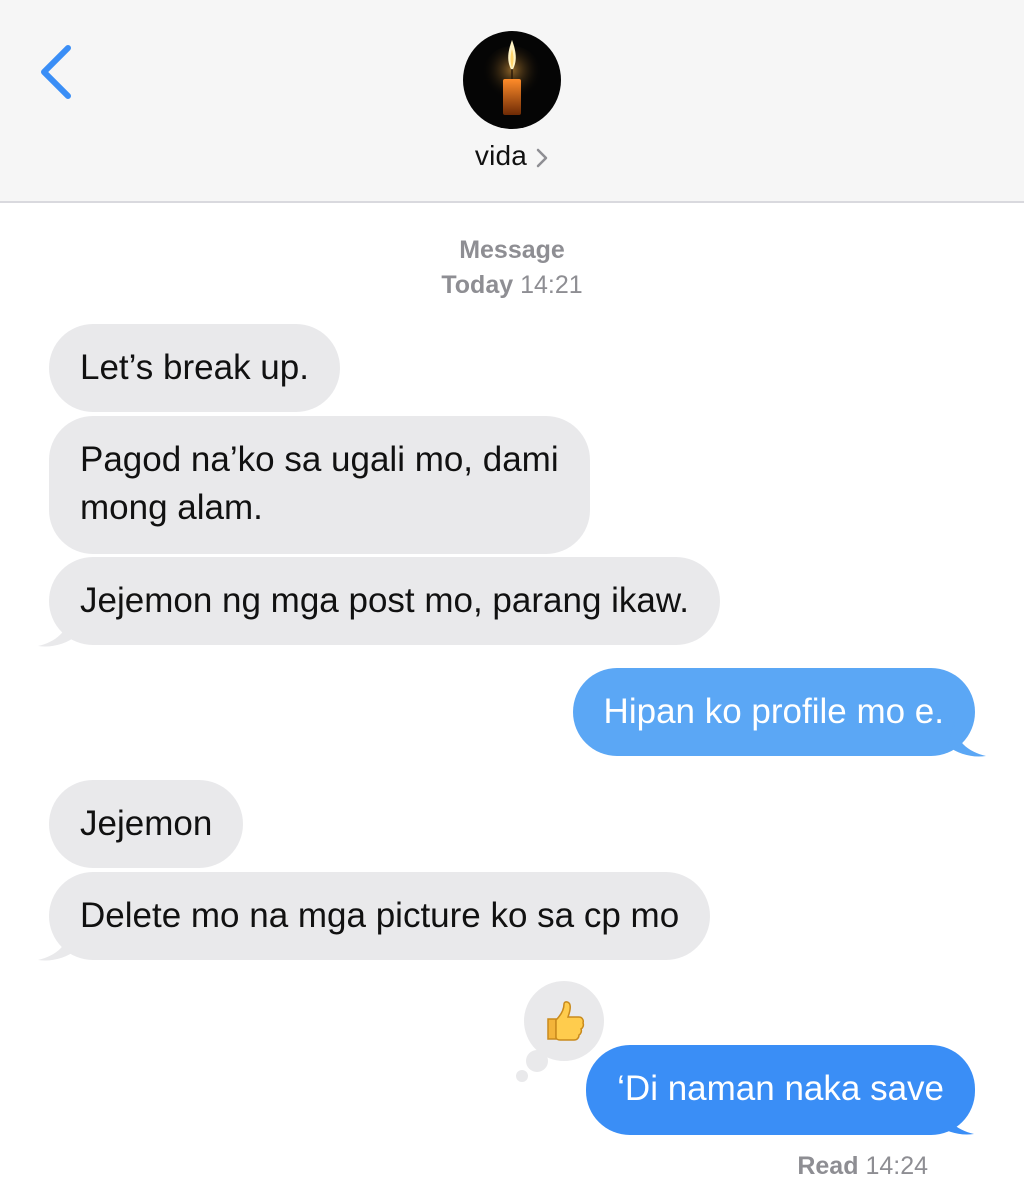 Image resolution: width=1024 pixels, height=1200 pixels. I want to click on message-bubble-received: Delete mo na mga picture ko sa cp mo, so click(380, 916).